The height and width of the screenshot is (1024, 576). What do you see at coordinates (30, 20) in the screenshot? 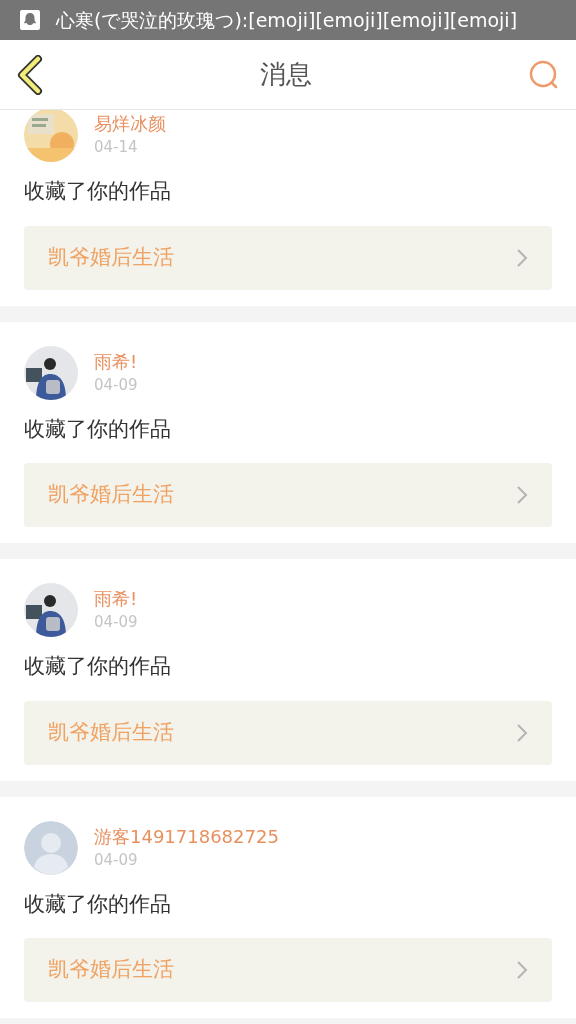
I see `notification-icon` at bounding box center [30, 20].